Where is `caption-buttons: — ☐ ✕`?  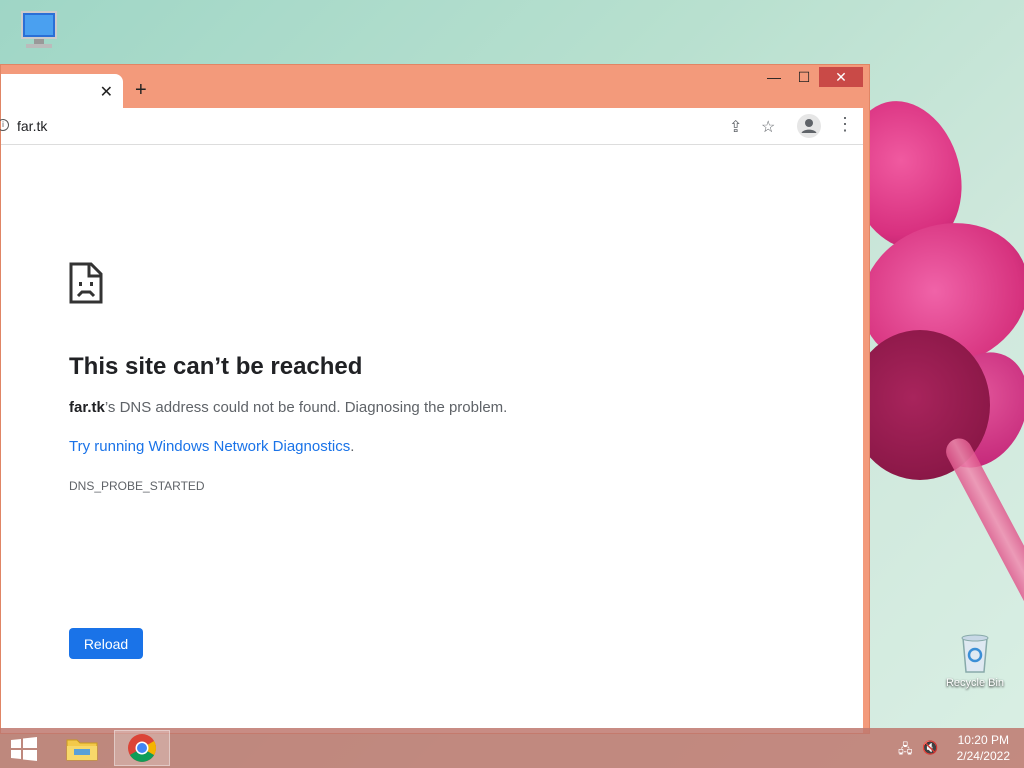
caption-buttons: — ☐ ✕ is located at coordinates (811, 77).